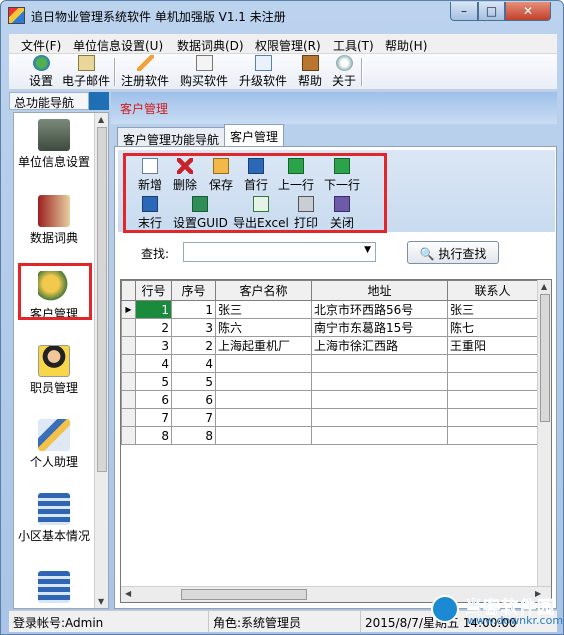 The width and height of the screenshot is (564, 635). I want to click on scroll-left-icon: ◀, so click(128, 593).